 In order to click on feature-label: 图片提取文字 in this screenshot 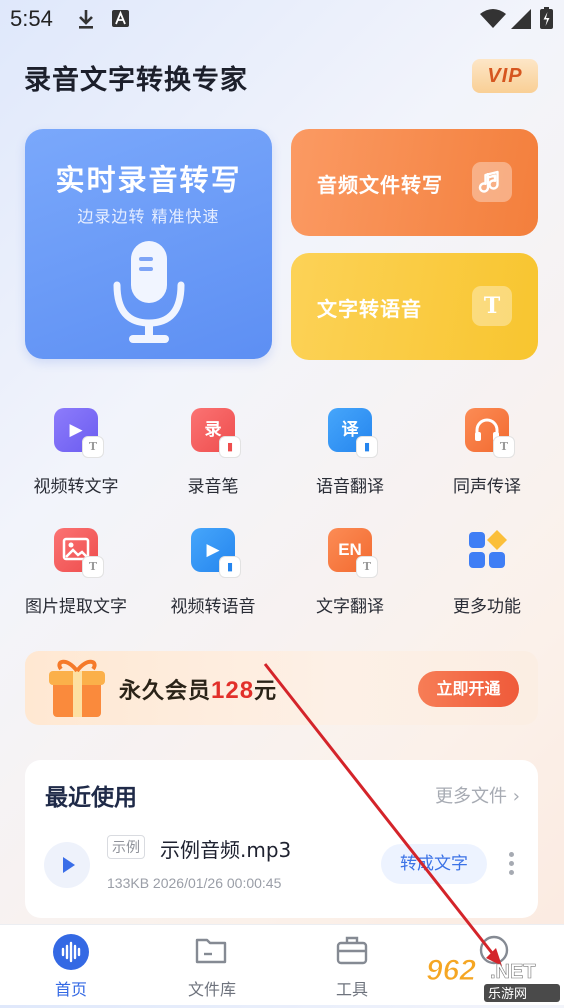, I will do `click(76, 607)`.